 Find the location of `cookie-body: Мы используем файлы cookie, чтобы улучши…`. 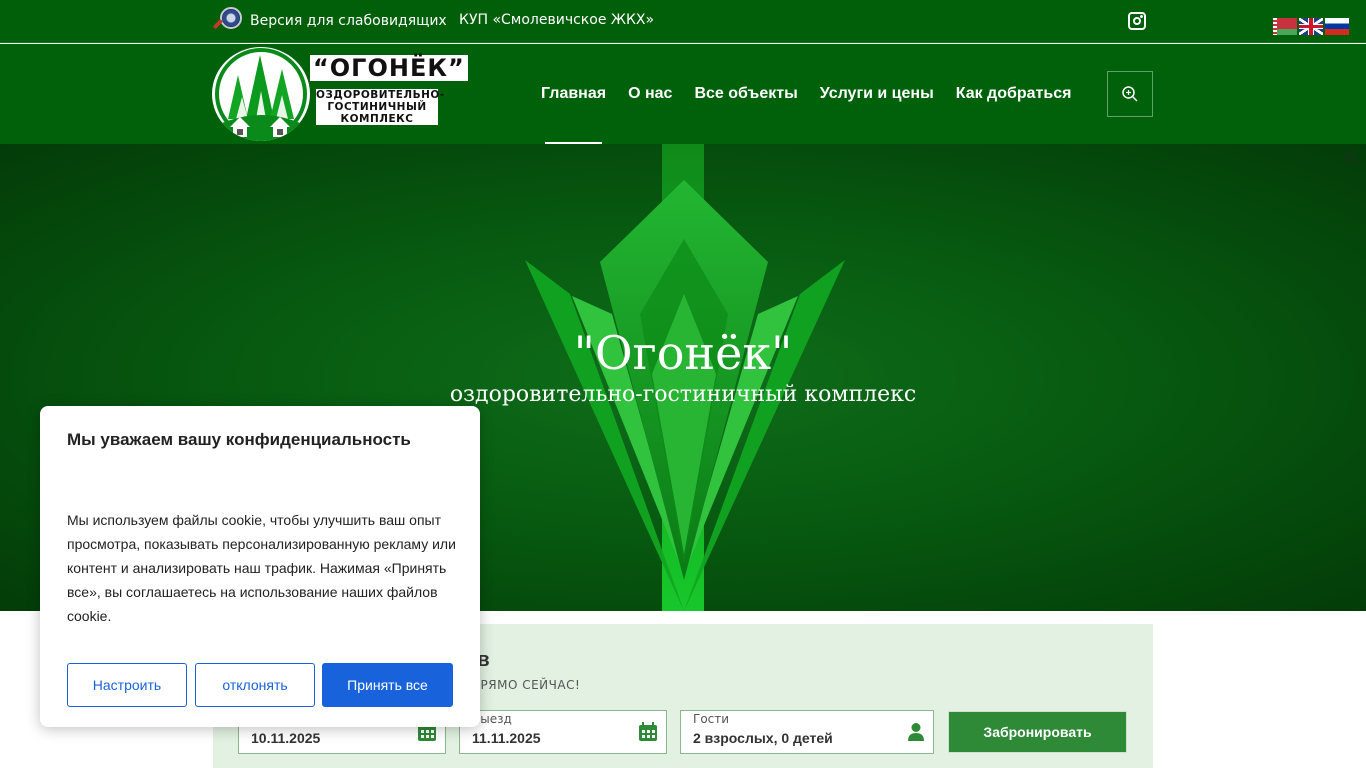

cookie-body: Мы используем файлы cookie, чтобы улучши… is located at coordinates (261, 568).